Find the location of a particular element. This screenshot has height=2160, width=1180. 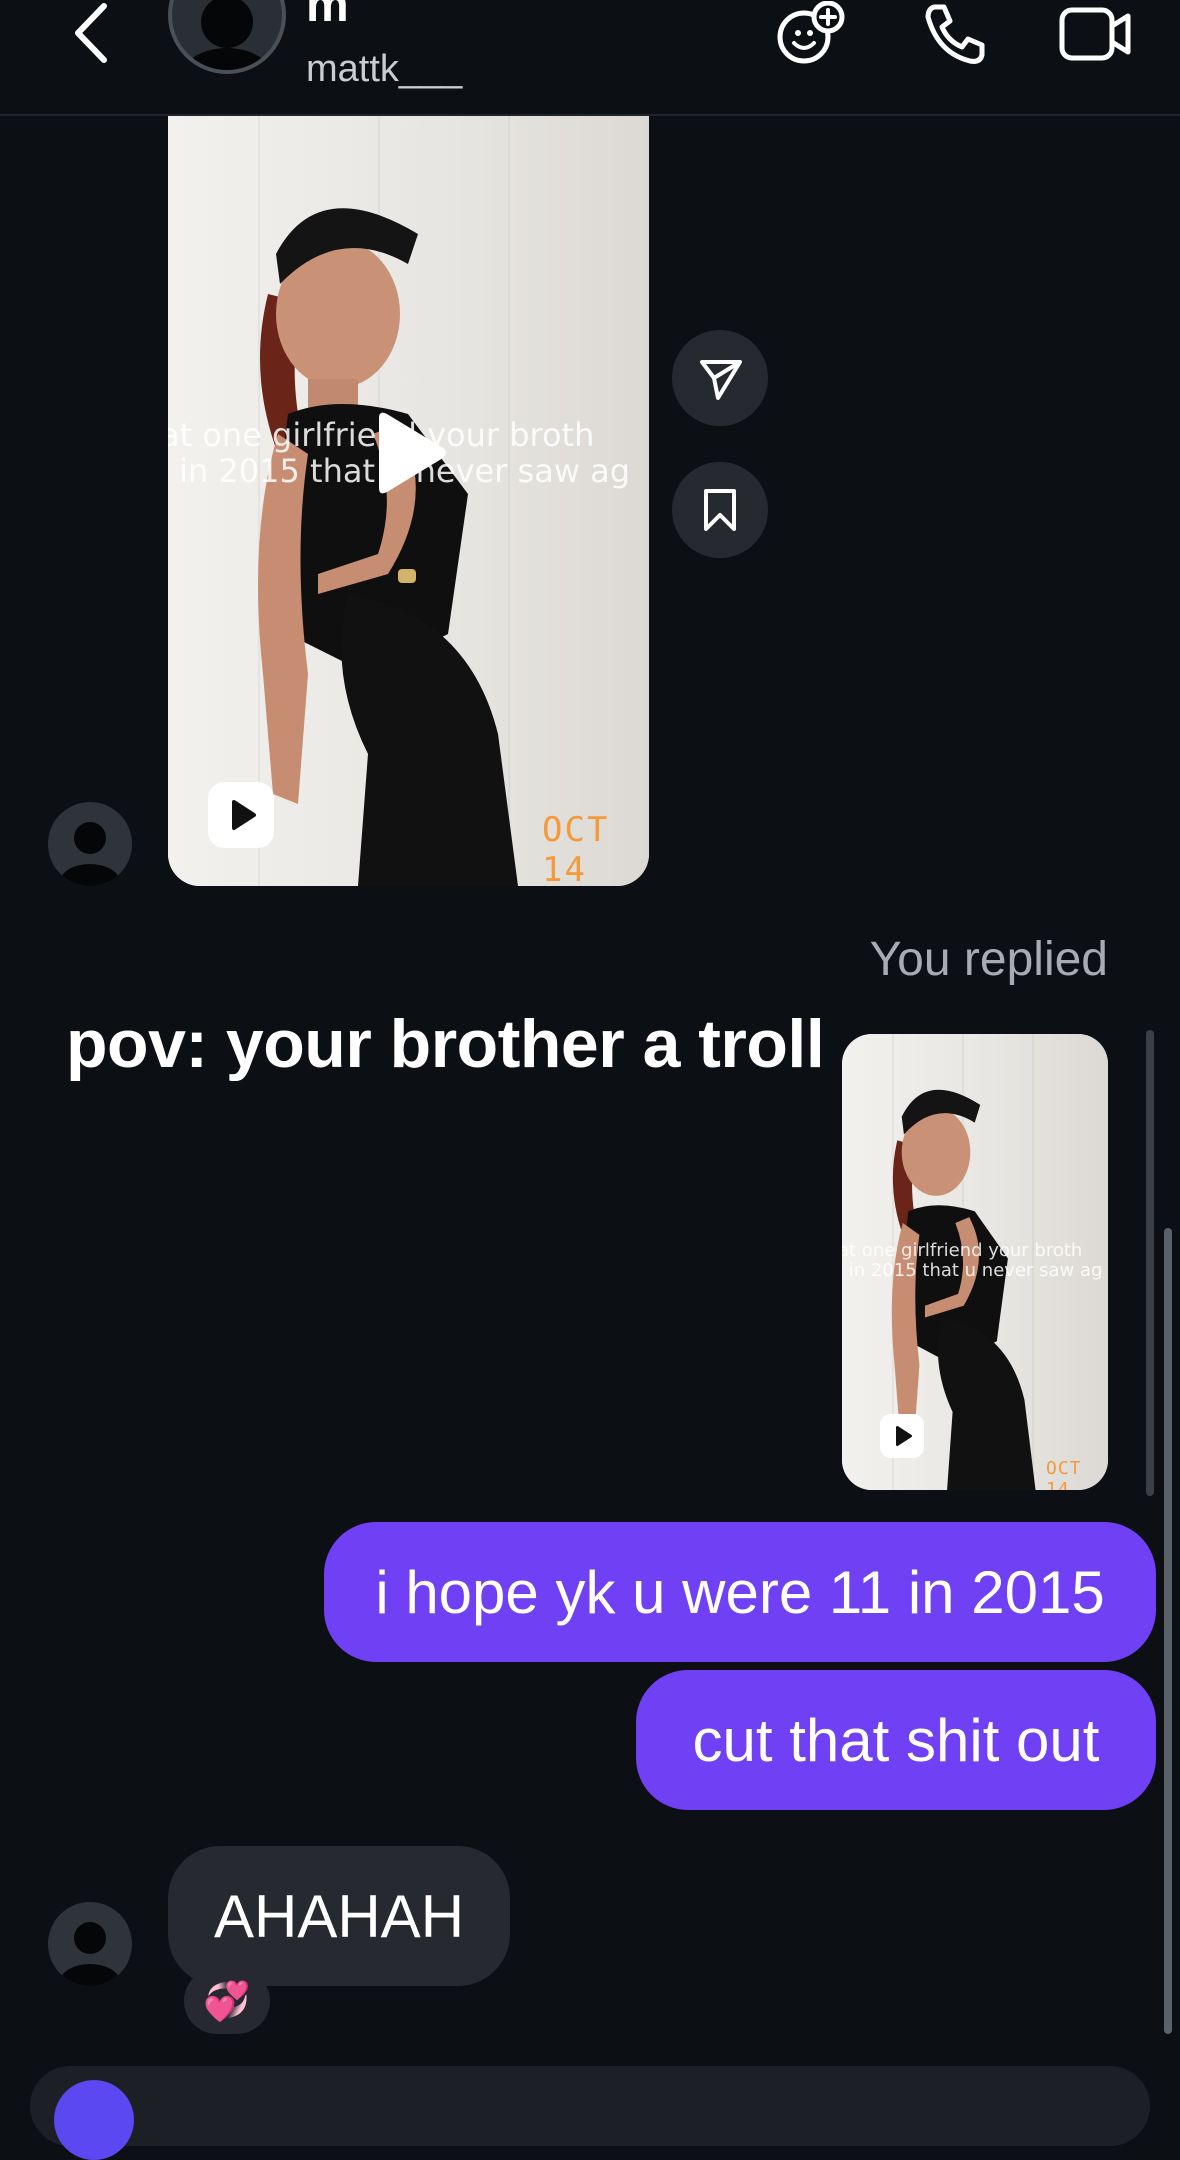

chat-header: m mattk___ is located at coordinates (590, 58).